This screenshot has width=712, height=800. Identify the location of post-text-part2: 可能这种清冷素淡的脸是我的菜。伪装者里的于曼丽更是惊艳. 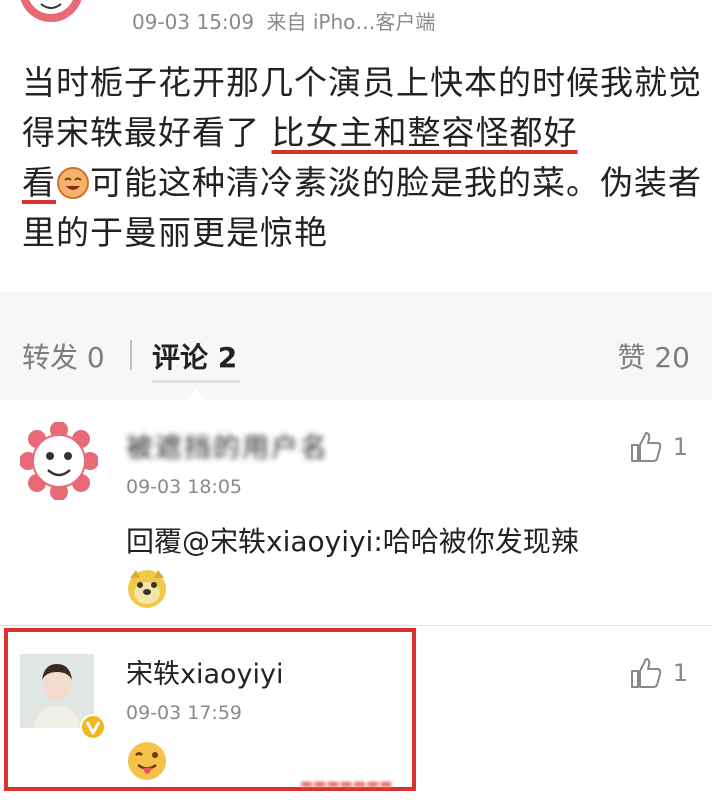
(362, 207).